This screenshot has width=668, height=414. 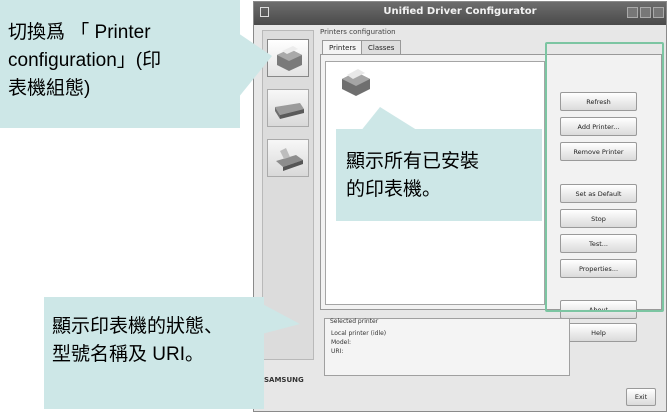 I want to click on callout-text-line: configuration」(印, so click(x=85, y=60).